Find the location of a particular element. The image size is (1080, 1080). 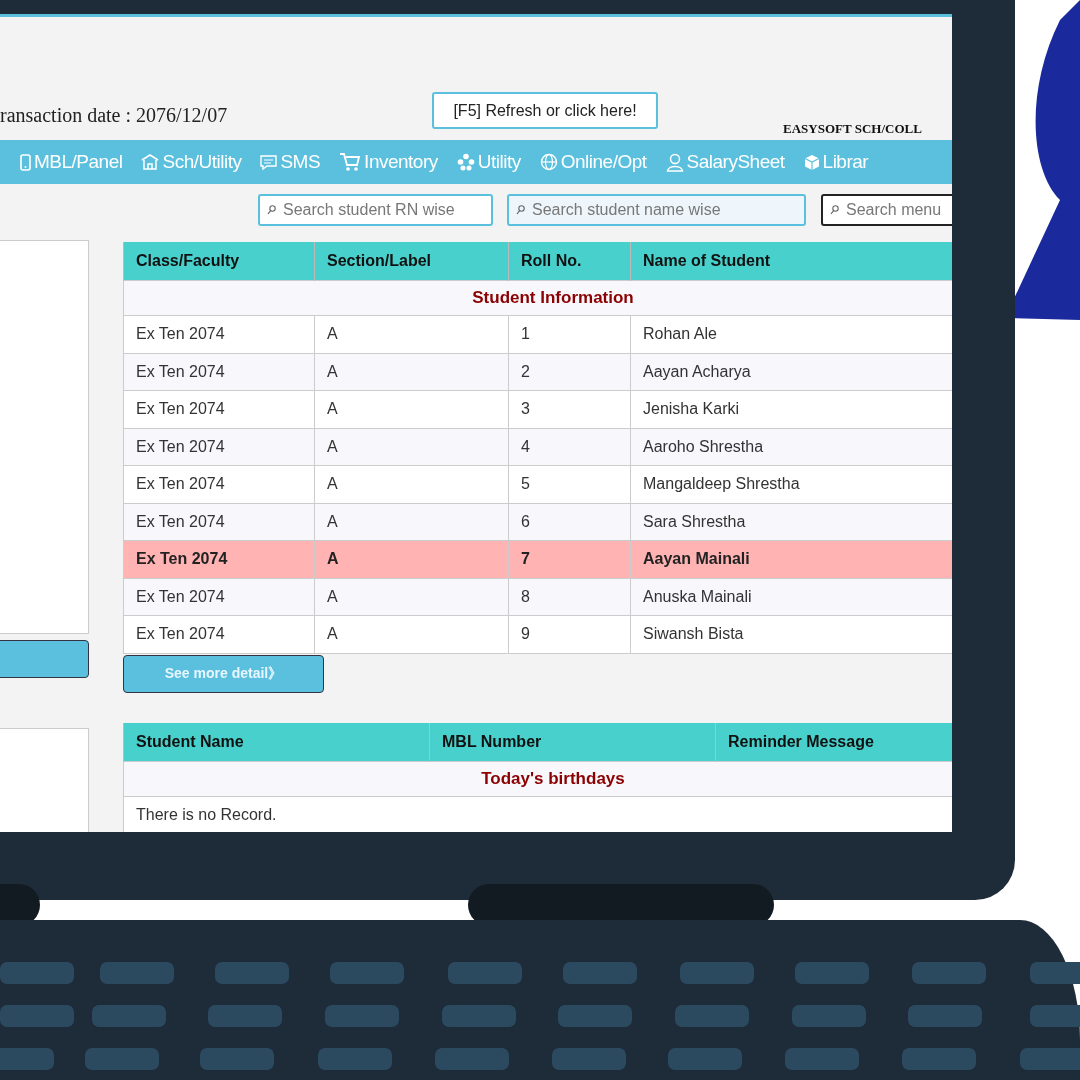

student-row: Ex Ten 2074 A 1 Rohan Ale is located at coordinates (537, 334).